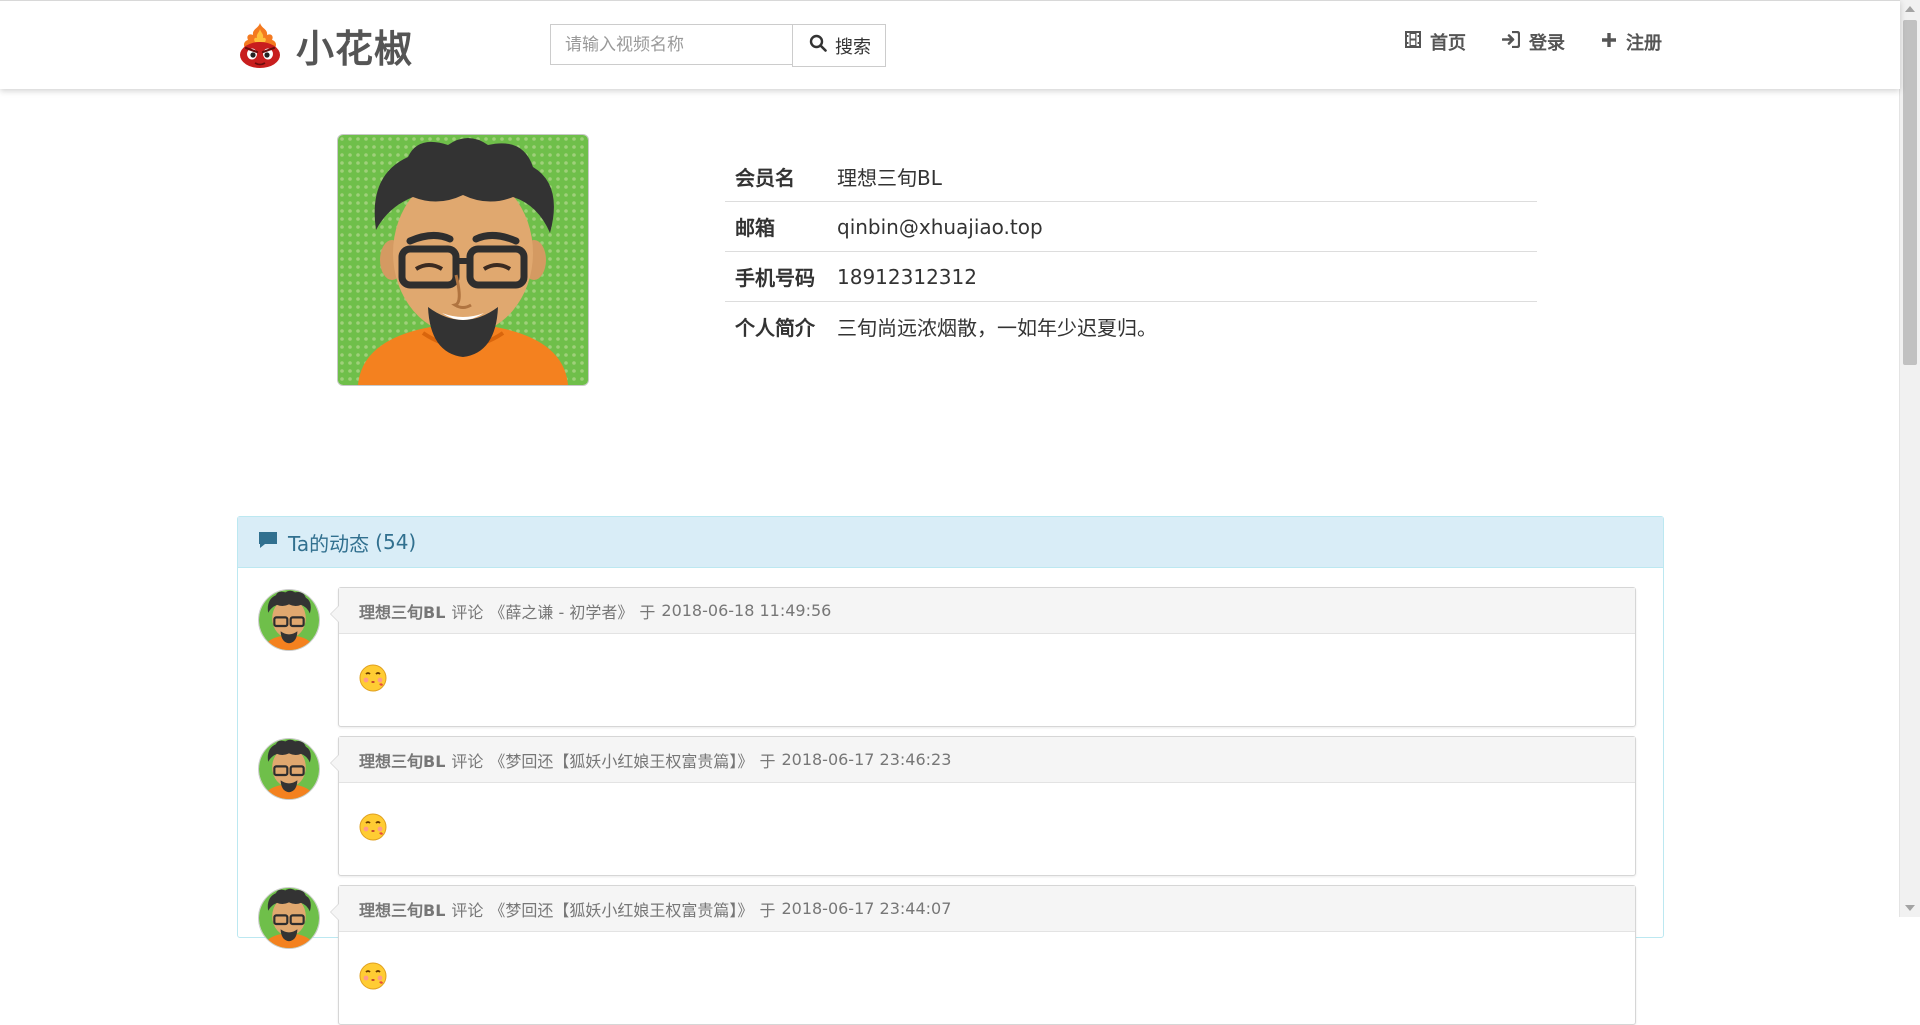 The width and height of the screenshot is (1920, 1025). What do you see at coordinates (1187, 177) in the screenshot?
I see `profile-value-username: 理想三旬BL` at bounding box center [1187, 177].